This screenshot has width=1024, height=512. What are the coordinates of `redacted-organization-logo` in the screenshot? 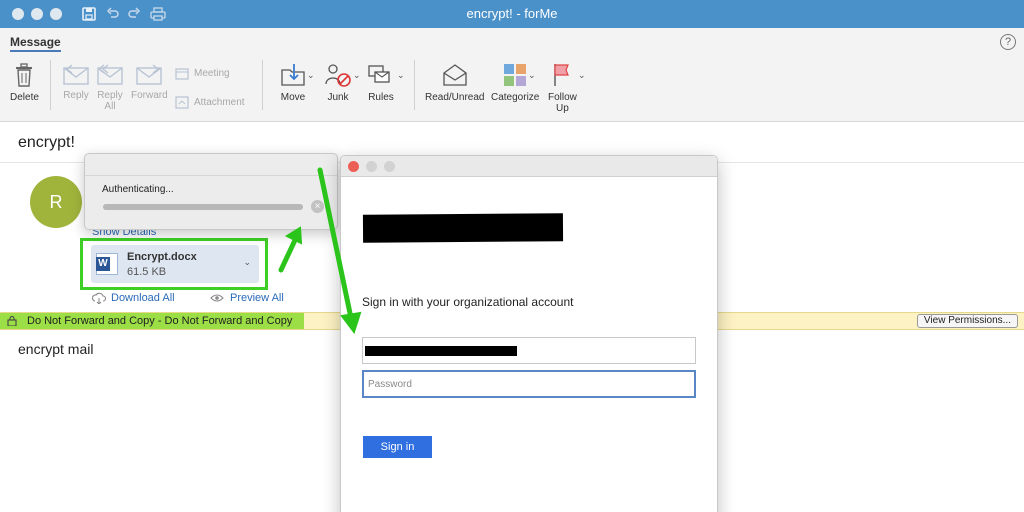 It's located at (463, 228).